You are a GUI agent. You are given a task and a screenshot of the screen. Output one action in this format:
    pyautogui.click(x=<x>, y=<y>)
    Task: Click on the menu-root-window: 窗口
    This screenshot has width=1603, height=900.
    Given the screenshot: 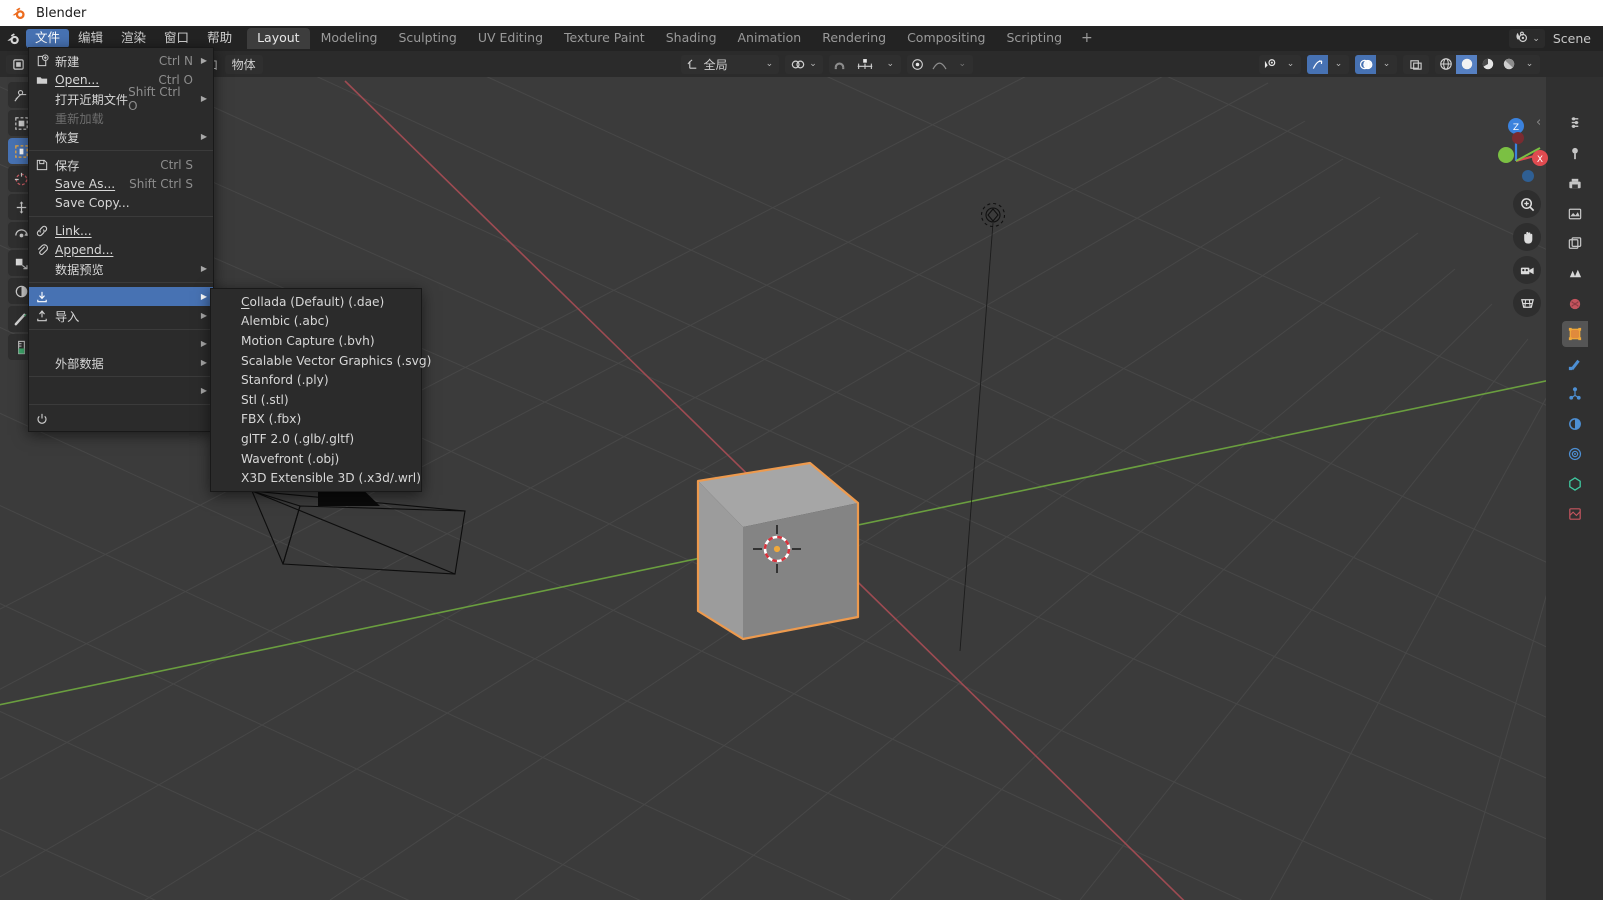 What is the action you would take?
    pyautogui.click(x=176, y=39)
    